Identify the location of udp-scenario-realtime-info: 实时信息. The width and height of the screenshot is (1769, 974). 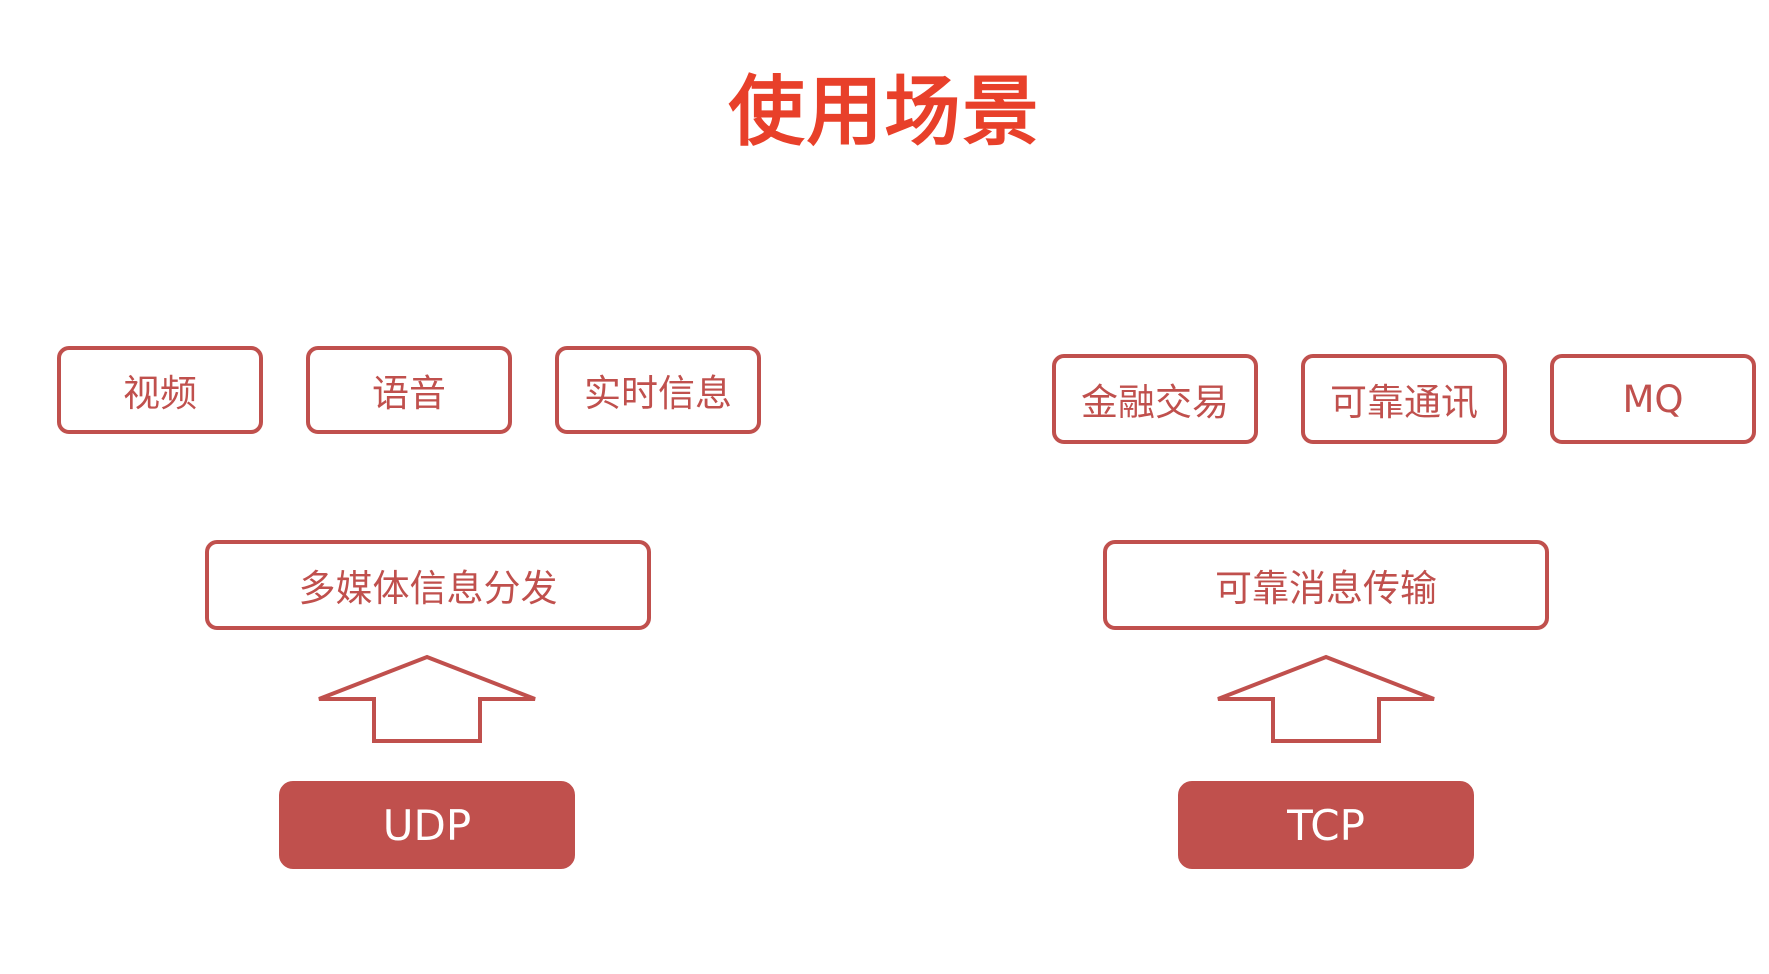
(658, 390).